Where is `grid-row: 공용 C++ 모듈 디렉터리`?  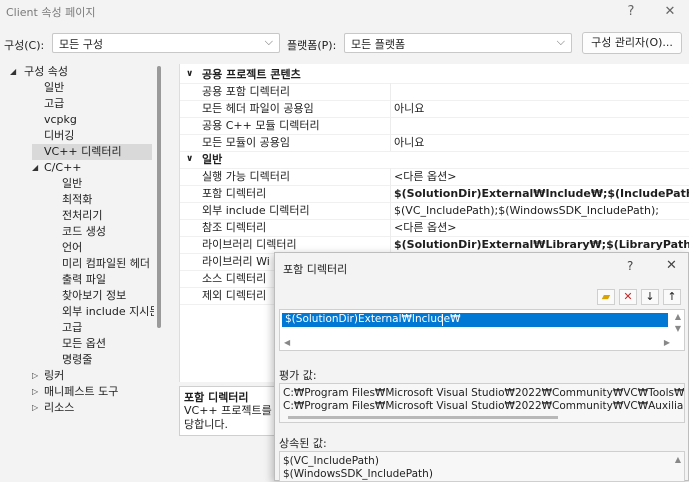
grid-row: 공용 C++ 모듈 디렉터리 is located at coordinates (434, 126).